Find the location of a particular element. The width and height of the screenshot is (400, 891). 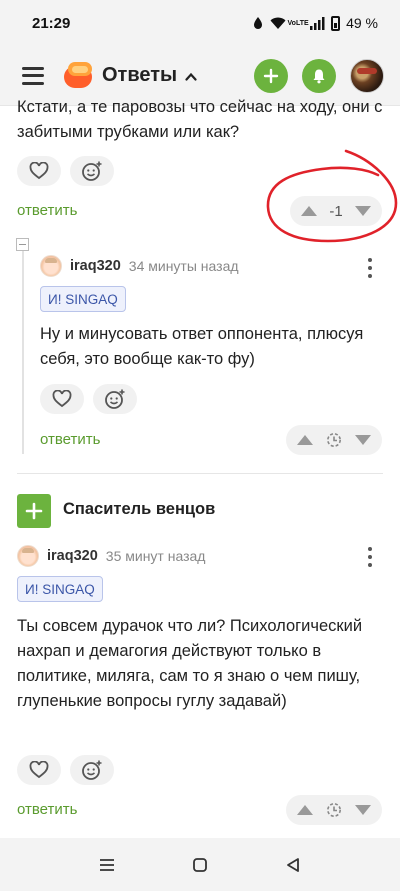

app-logo is located at coordinates (78, 76).